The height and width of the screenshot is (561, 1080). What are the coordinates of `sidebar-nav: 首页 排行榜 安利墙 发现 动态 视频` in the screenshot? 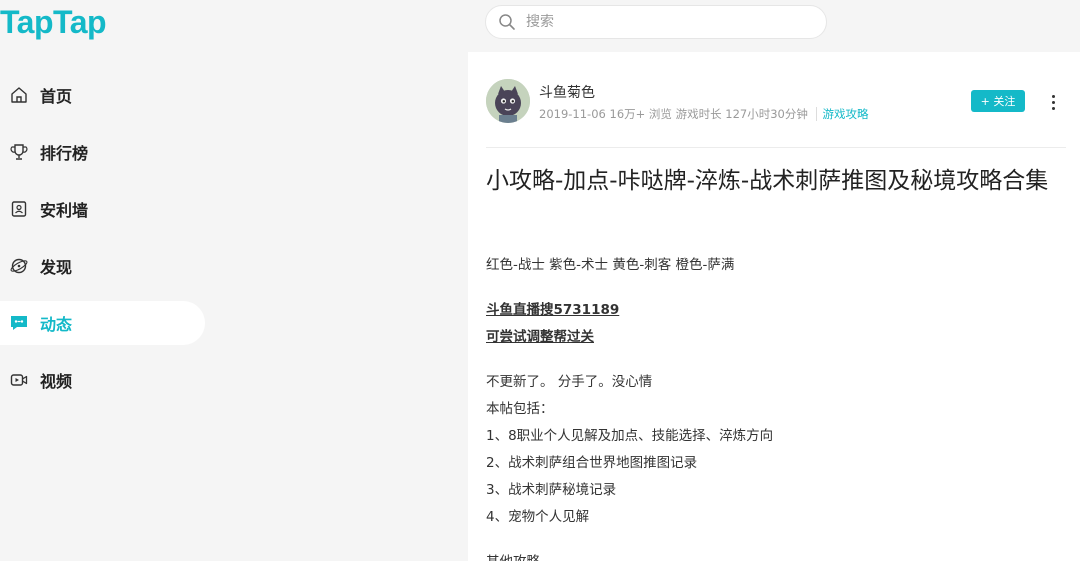 It's located at (102, 244).